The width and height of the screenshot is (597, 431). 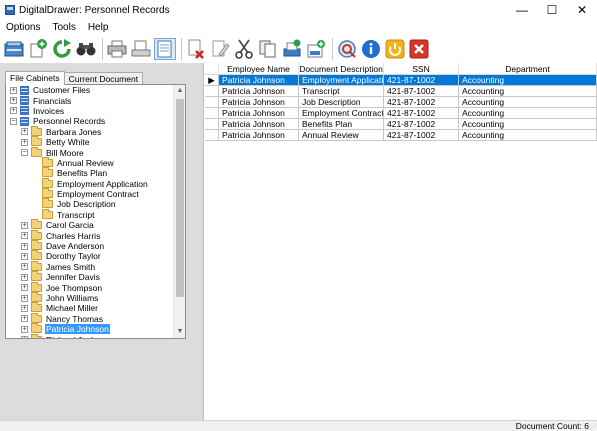 I want to click on tab-file-cabinets: File Cabinets, so click(x=35, y=78).